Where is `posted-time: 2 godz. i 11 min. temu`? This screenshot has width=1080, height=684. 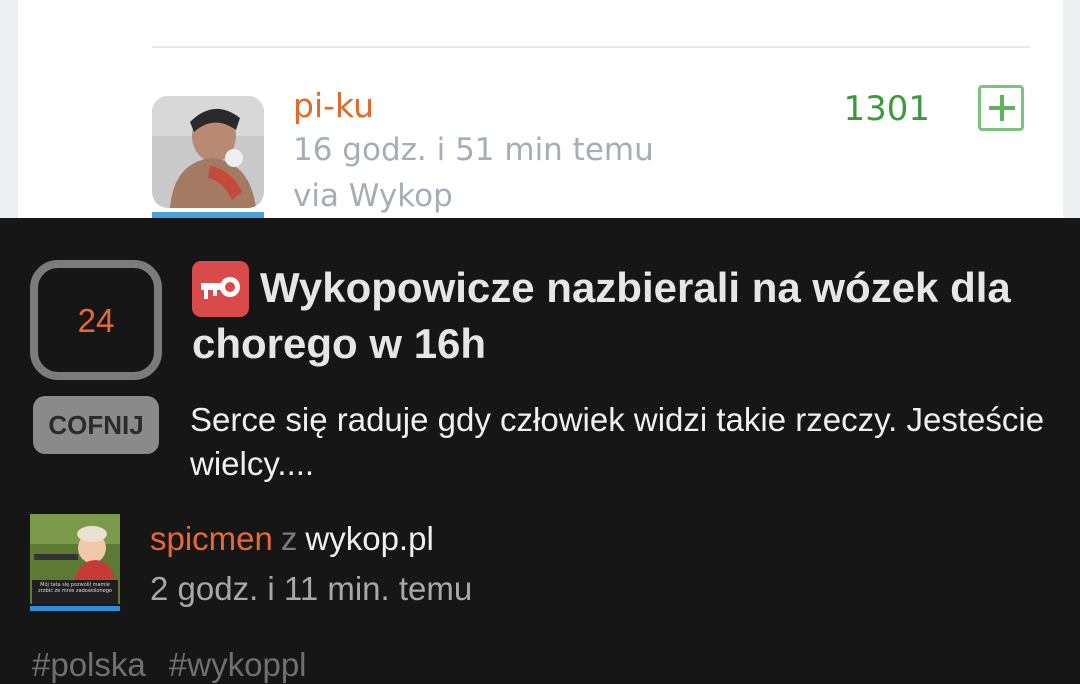
posted-time: 2 godz. i 11 min. temu is located at coordinates (311, 588).